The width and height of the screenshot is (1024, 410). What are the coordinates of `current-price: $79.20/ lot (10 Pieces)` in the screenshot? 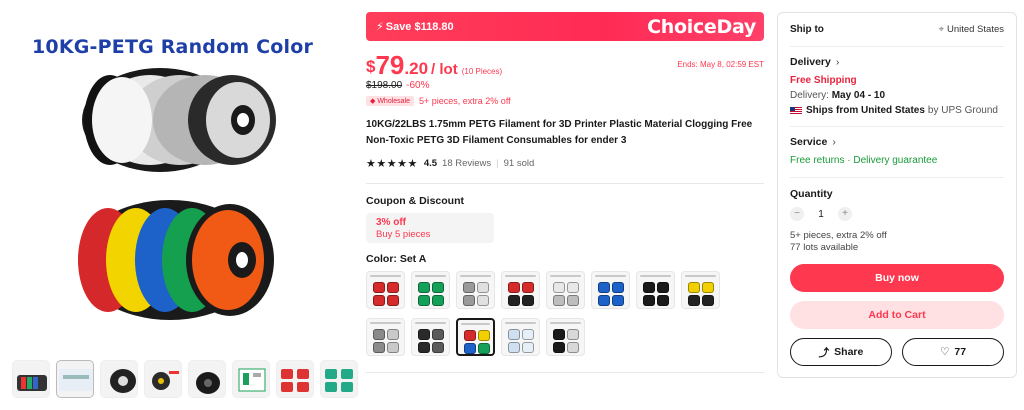 It's located at (434, 65).